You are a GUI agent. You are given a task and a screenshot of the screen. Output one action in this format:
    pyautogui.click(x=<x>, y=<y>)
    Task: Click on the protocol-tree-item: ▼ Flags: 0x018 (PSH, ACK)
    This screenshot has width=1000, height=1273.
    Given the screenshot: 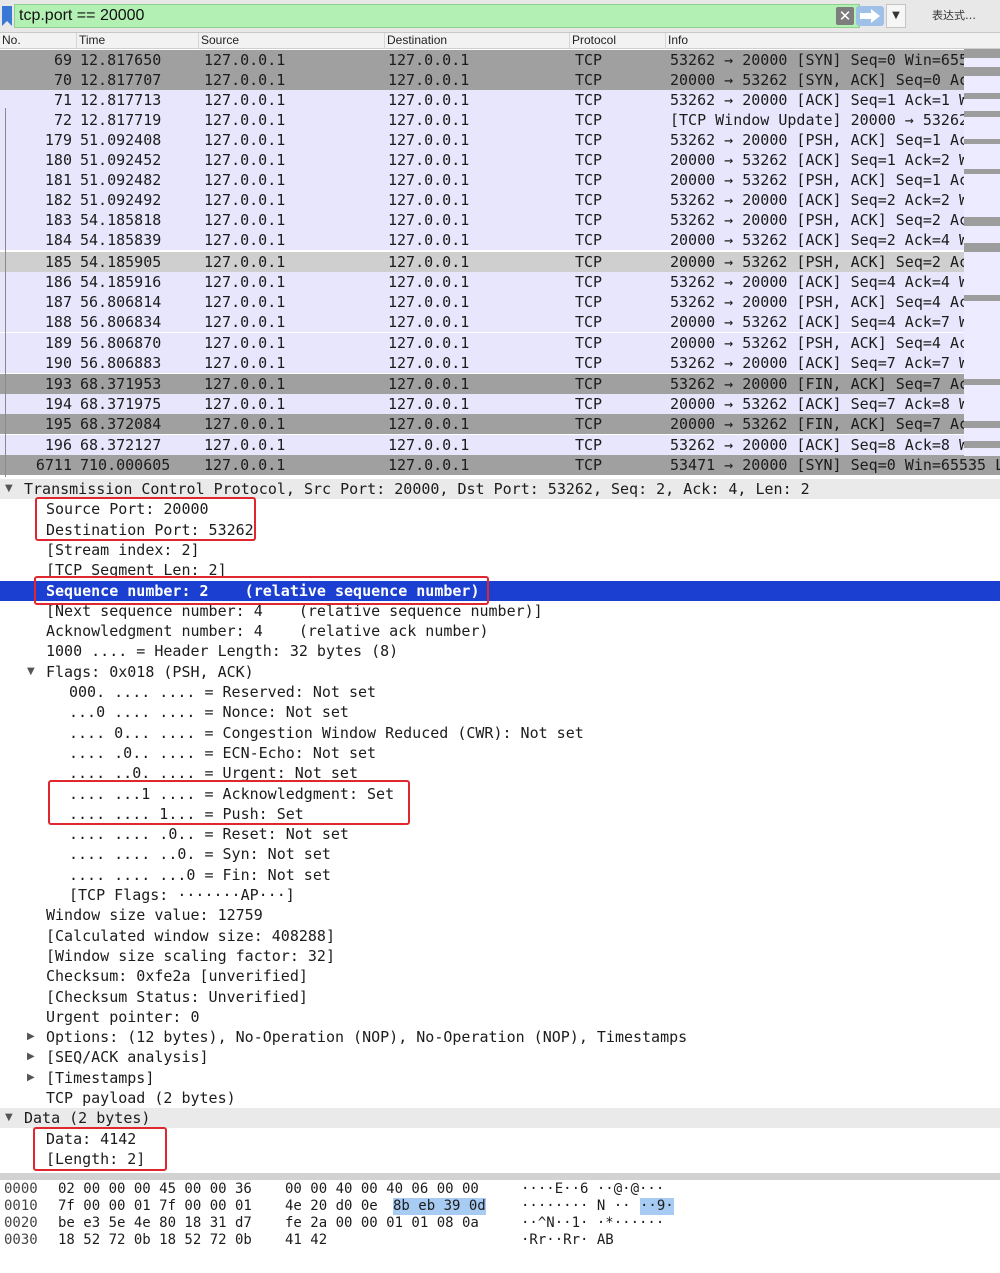 What is the action you would take?
    pyautogui.click(x=500, y=672)
    